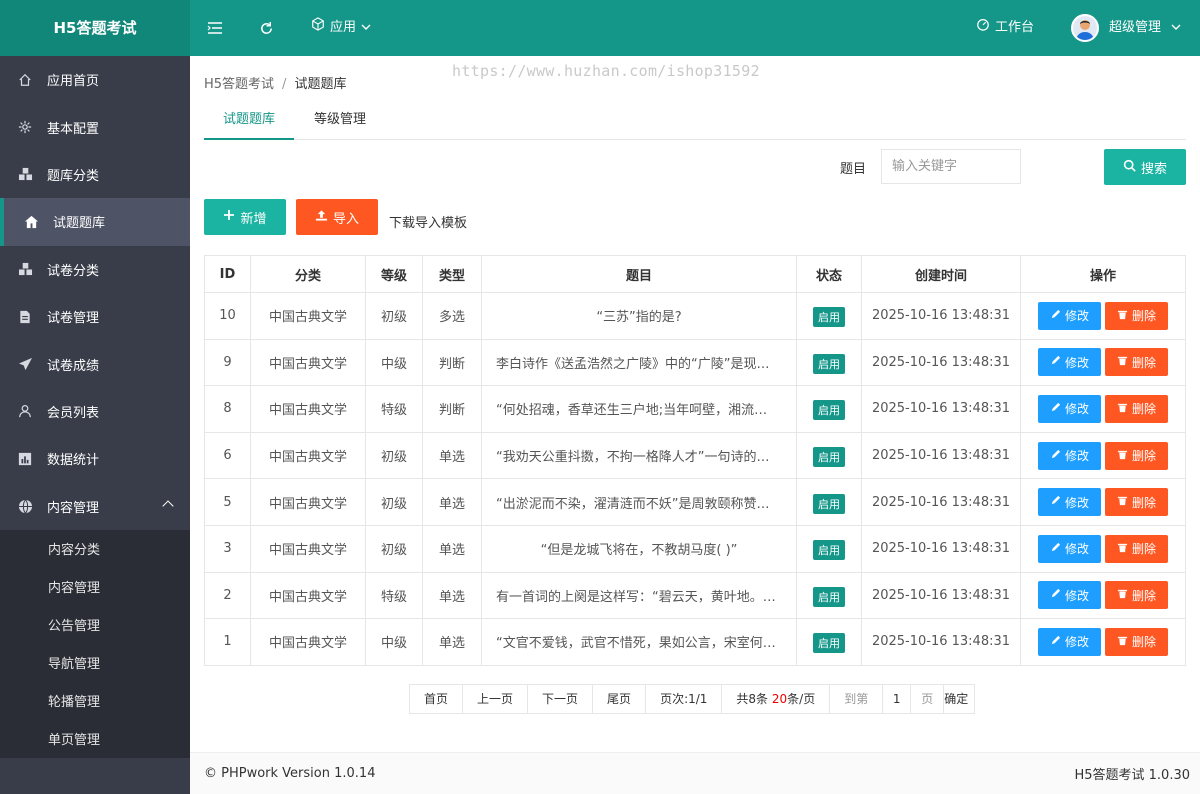 The height and width of the screenshot is (794, 1200). I want to click on sidebar-item-home: 应用首页, so click(95, 79).